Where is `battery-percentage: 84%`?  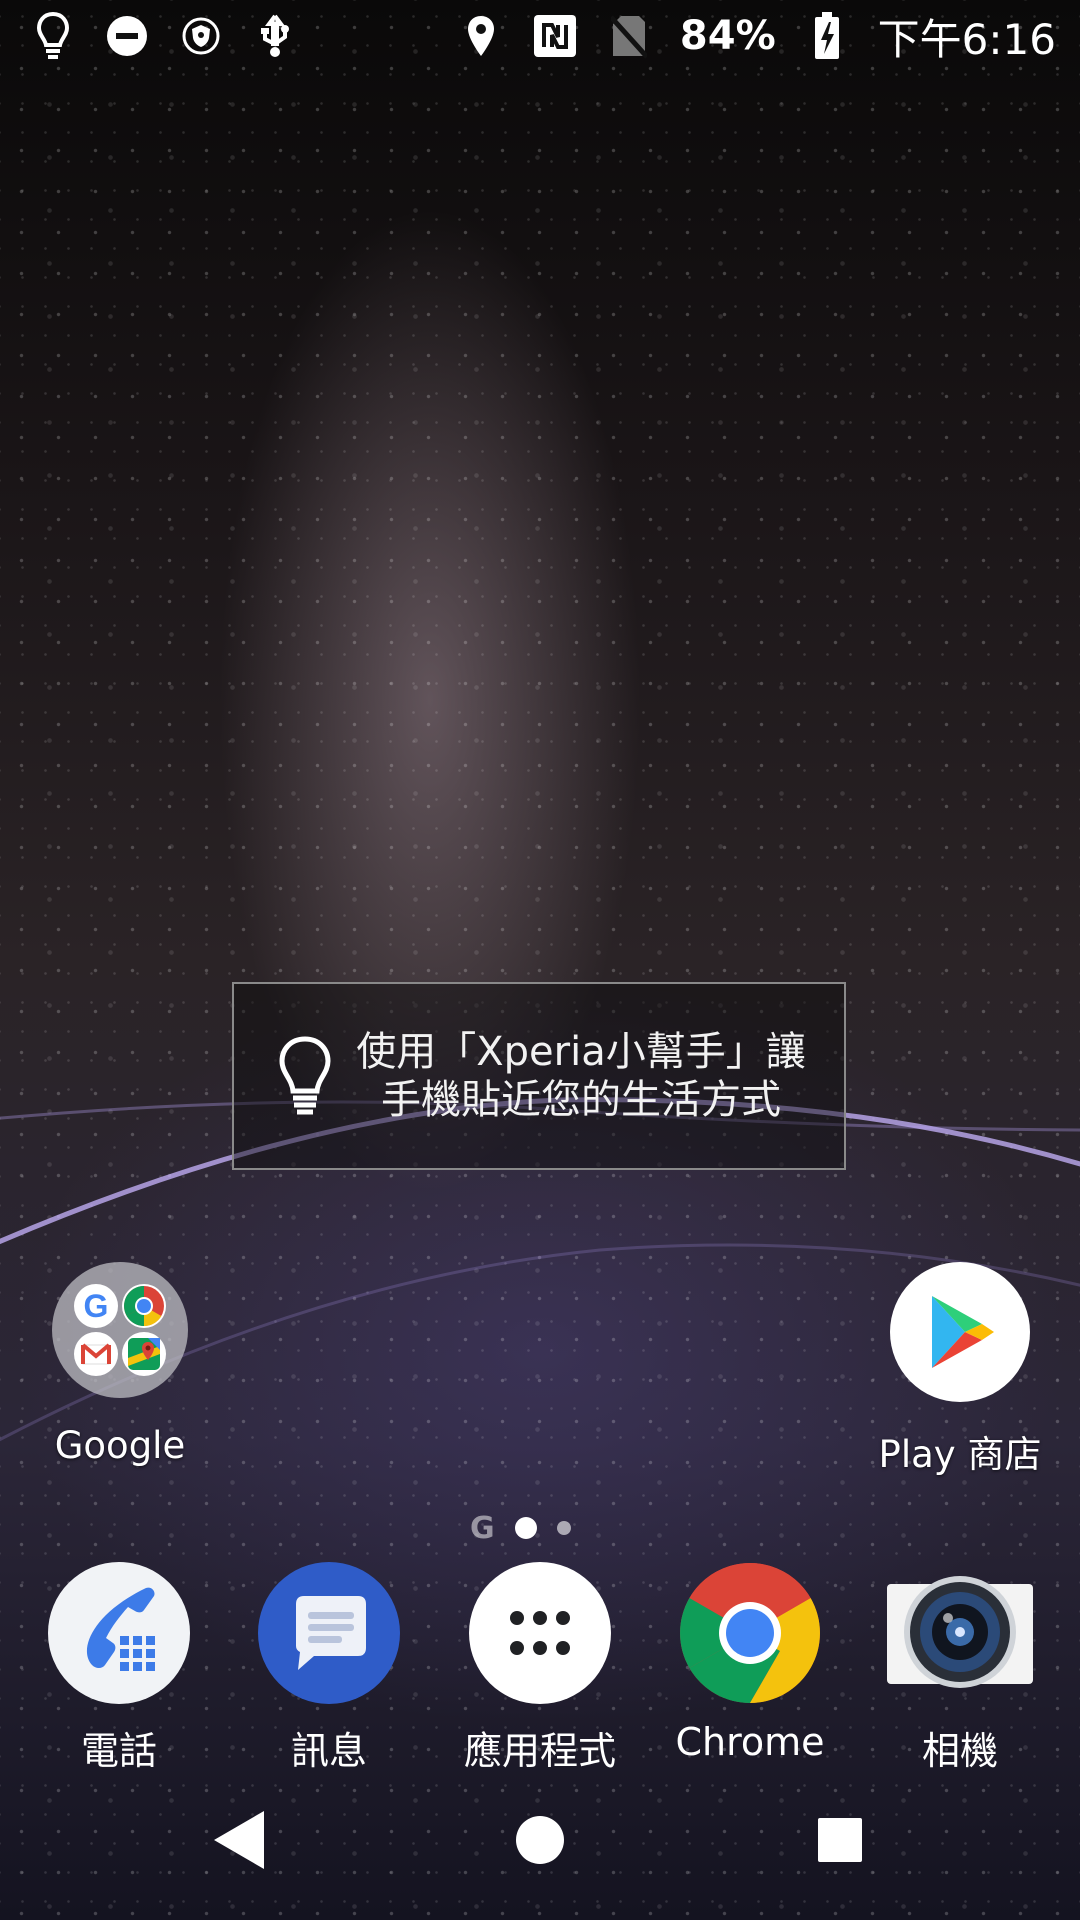 battery-percentage: 84% is located at coordinates (727, 36).